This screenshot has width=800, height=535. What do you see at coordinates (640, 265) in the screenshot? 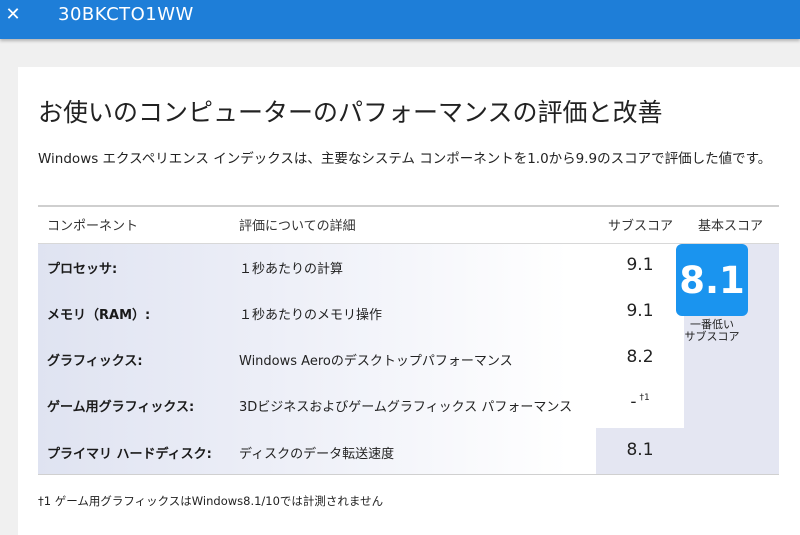
I see `row-processor-subscore: 9.1` at bounding box center [640, 265].